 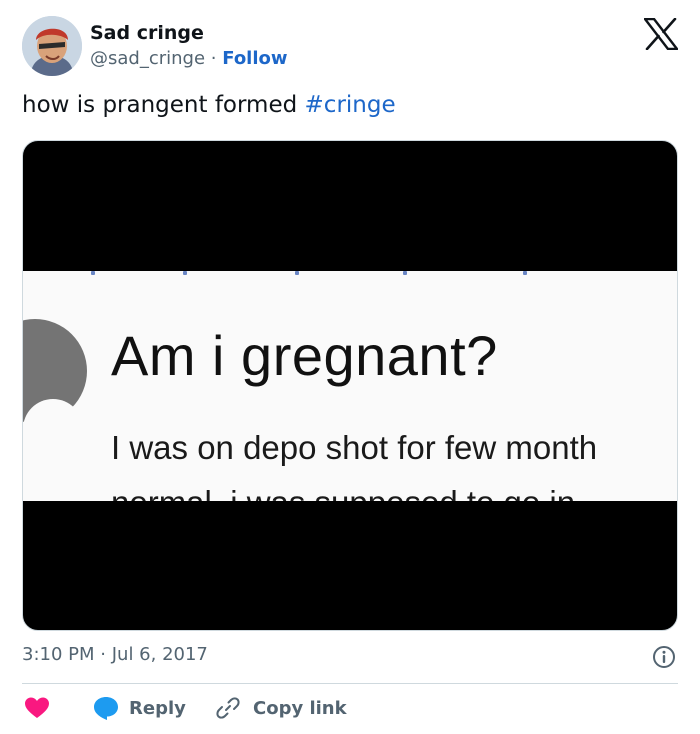 What do you see at coordinates (300, 708) in the screenshot?
I see `copy-link-label: Copy link` at bounding box center [300, 708].